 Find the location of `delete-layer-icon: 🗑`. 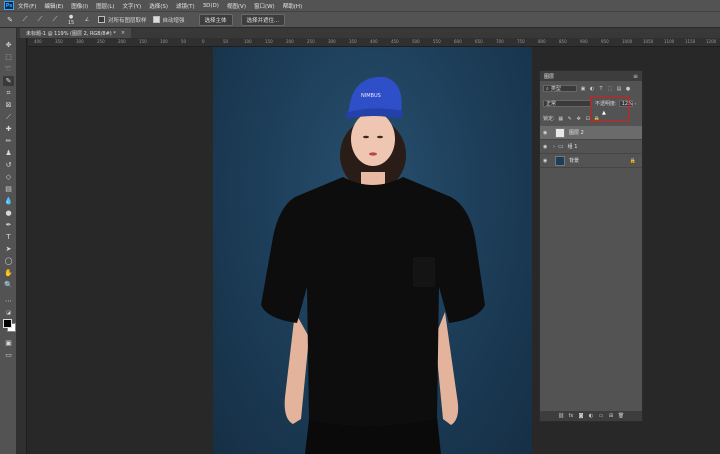

delete-layer-icon: 🗑 is located at coordinates (621, 416).